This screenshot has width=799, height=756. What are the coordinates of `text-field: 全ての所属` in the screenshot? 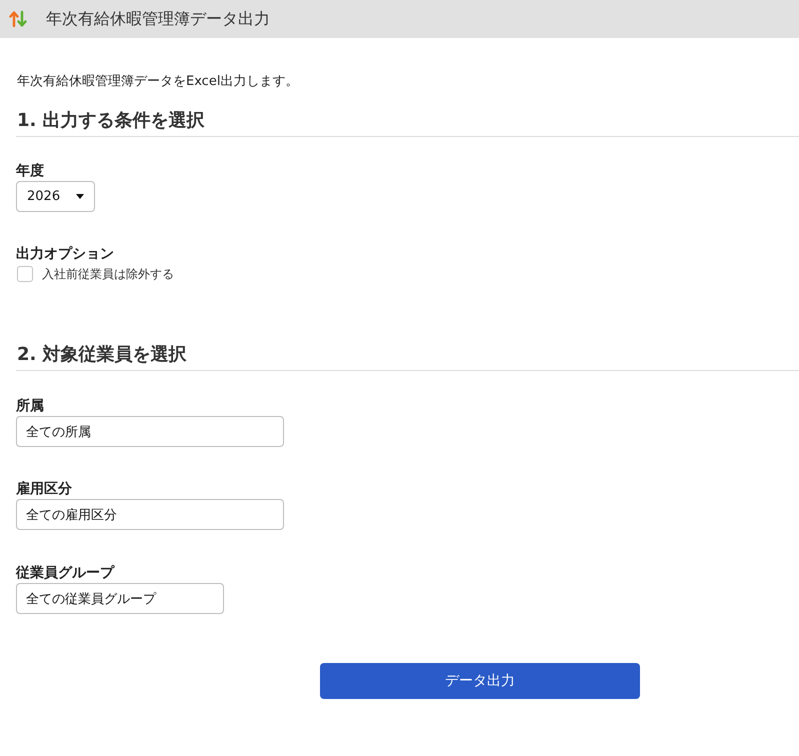 It's located at (150, 431).